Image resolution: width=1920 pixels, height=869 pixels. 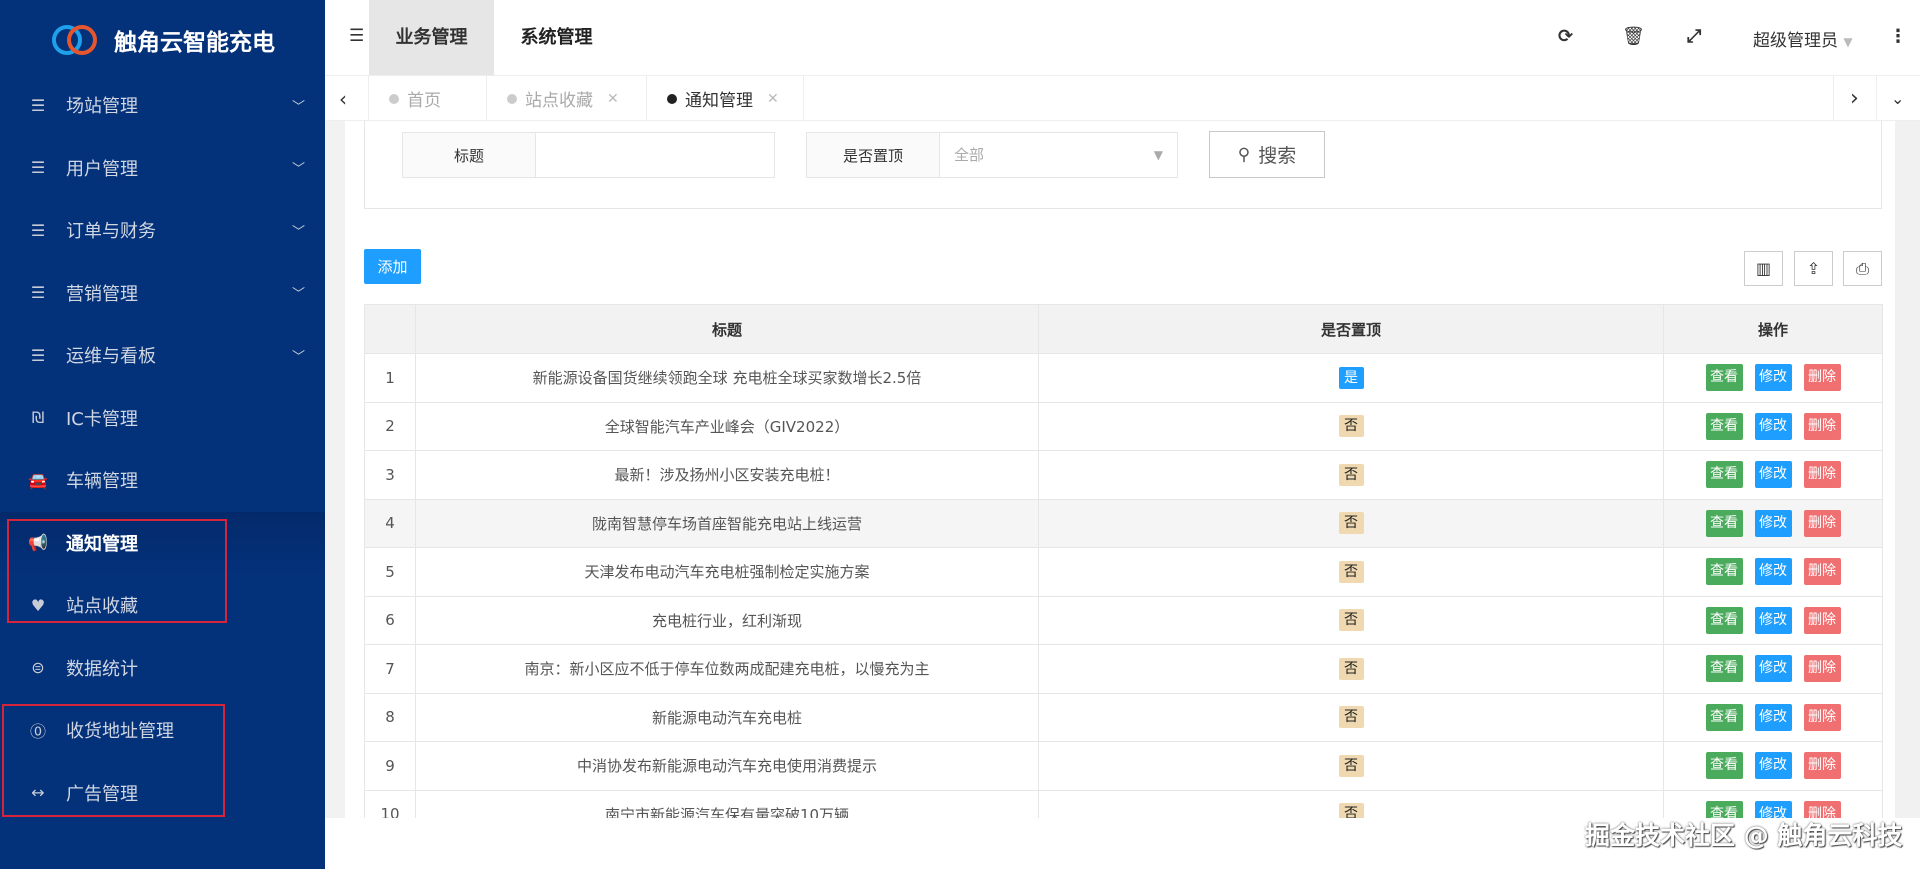 I want to click on columns-icon: ▥, so click(x=1763, y=268).